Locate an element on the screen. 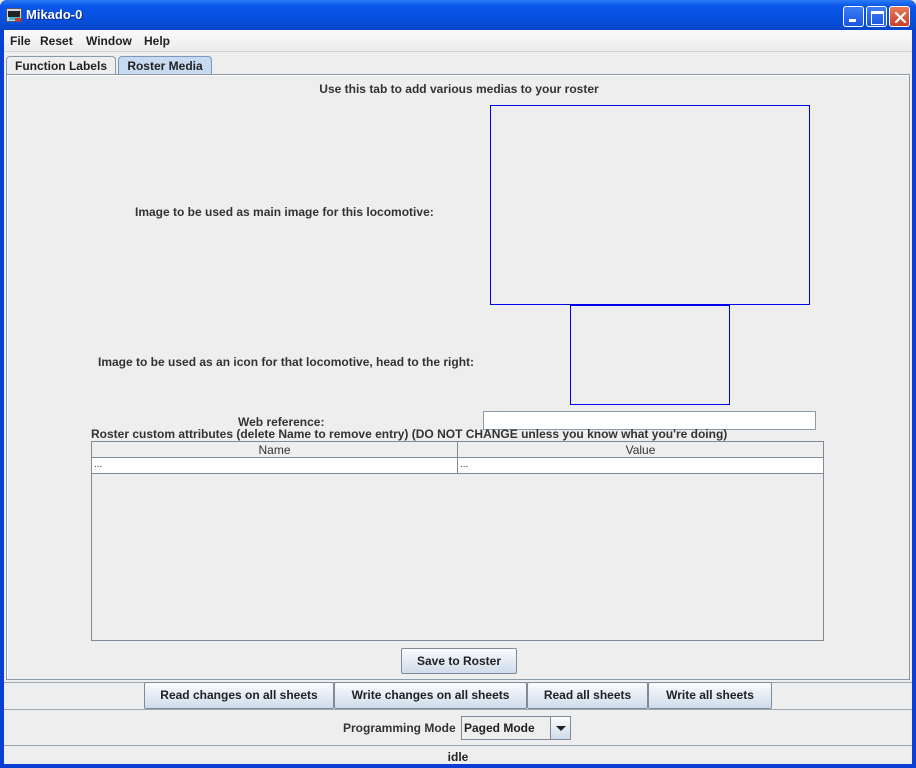 The width and height of the screenshot is (916, 768). close-button is located at coordinates (899, 16).